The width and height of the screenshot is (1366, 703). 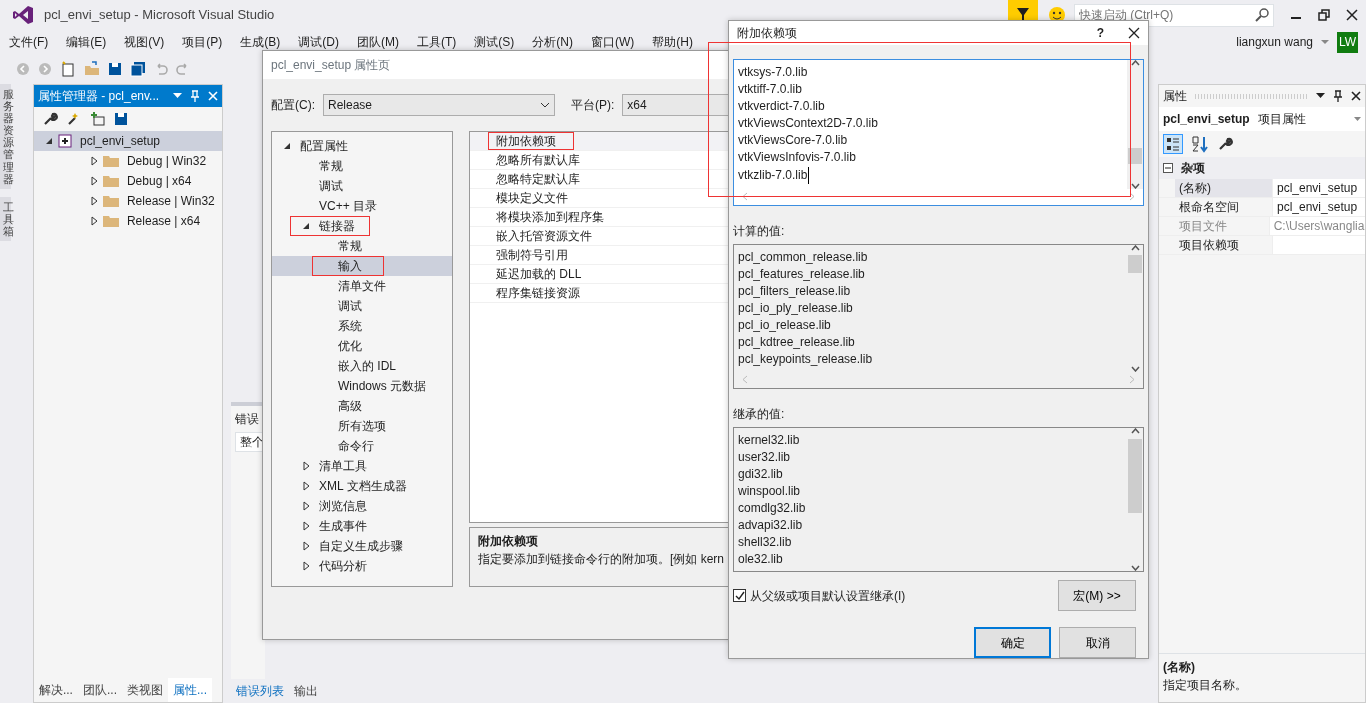 I want to click on tree-item: 命令行, so click(x=362, y=446).